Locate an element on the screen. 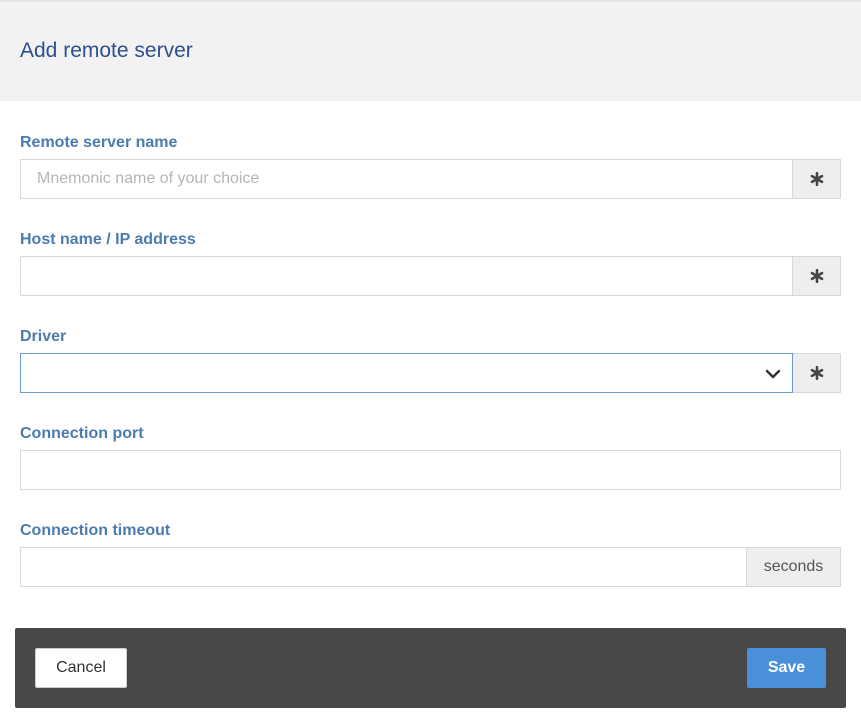 This screenshot has height=723, width=861. server-name-required-addon is located at coordinates (817, 179).